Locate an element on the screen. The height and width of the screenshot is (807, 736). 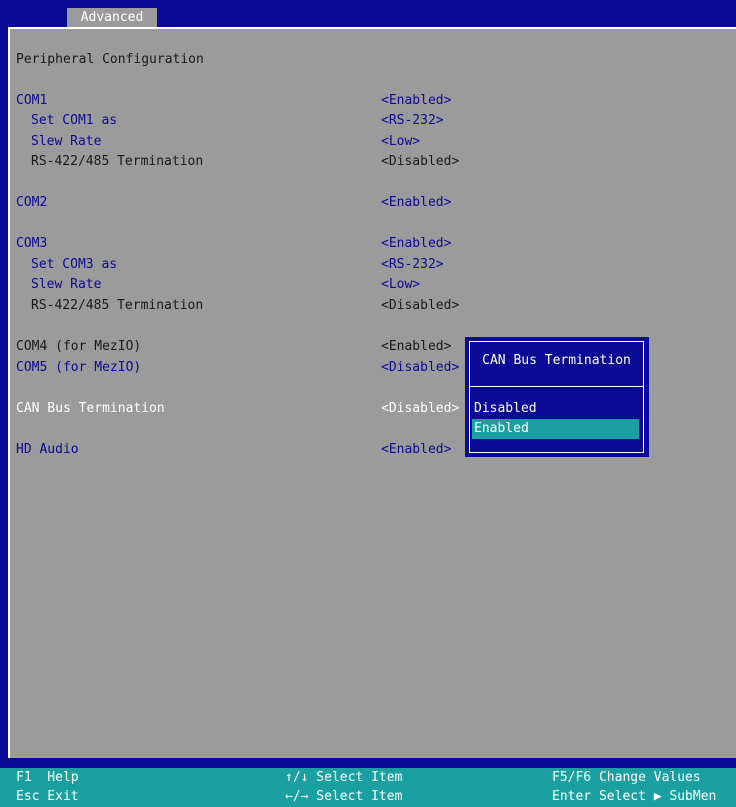
popup-title: CAN Bus Termination is located at coordinates (556, 360).